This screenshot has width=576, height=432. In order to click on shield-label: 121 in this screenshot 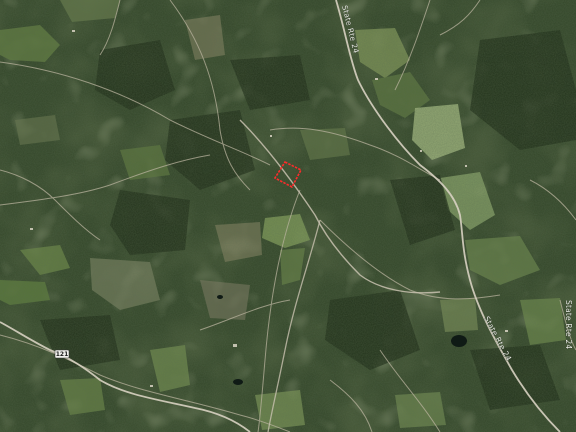, I will do `click(62, 354)`.